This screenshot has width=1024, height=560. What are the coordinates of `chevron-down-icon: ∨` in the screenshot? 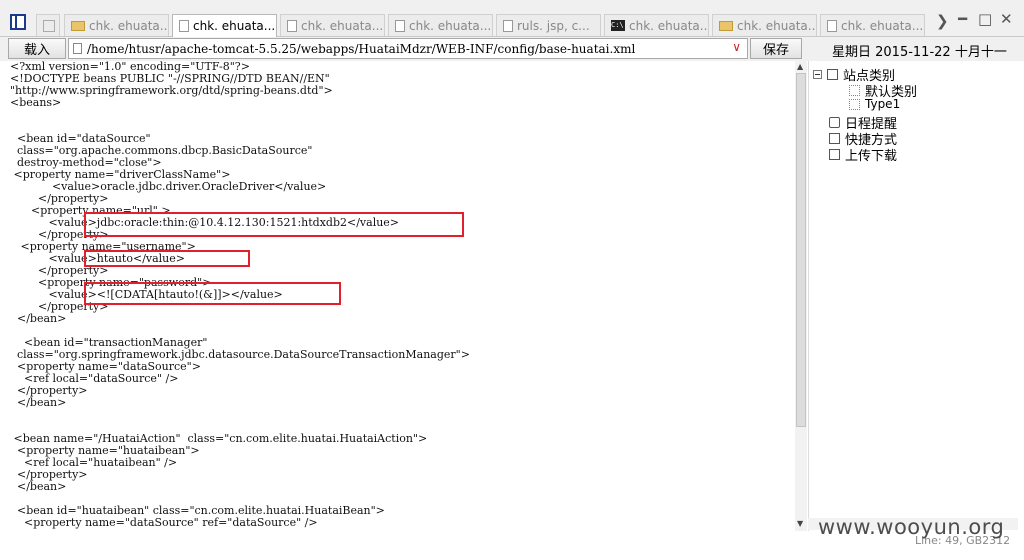 It's located at (736, 47).